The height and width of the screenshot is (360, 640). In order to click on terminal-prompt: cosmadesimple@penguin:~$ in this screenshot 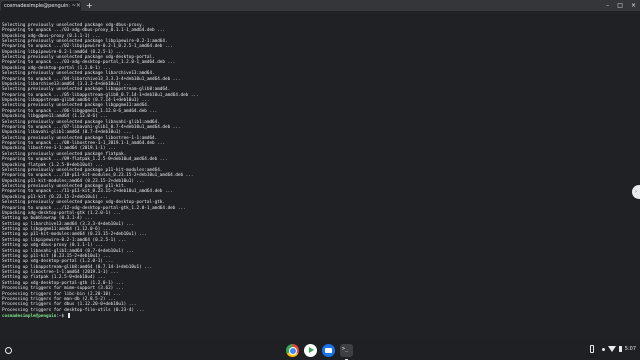, I will do `click(315, 316)`.